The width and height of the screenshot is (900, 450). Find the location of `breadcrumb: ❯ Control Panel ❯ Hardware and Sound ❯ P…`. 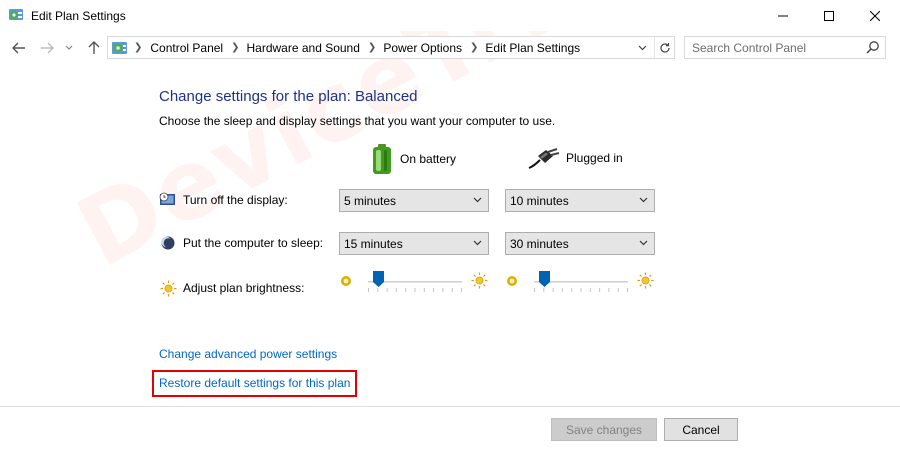

breadcrumb: ❯ Control Panel ❯ Hardware and Sound ❯ P… is located at coordinates (356, 47).